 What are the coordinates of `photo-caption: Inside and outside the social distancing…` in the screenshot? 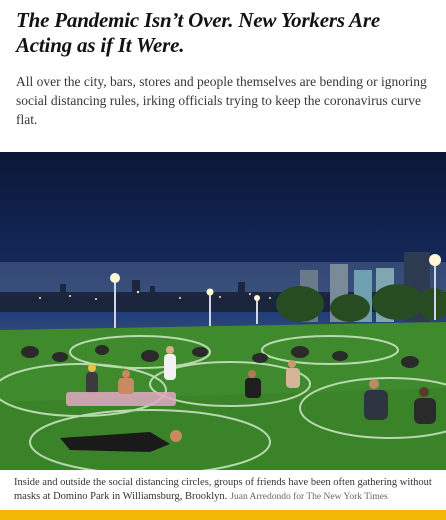 It's located at (229, 490).